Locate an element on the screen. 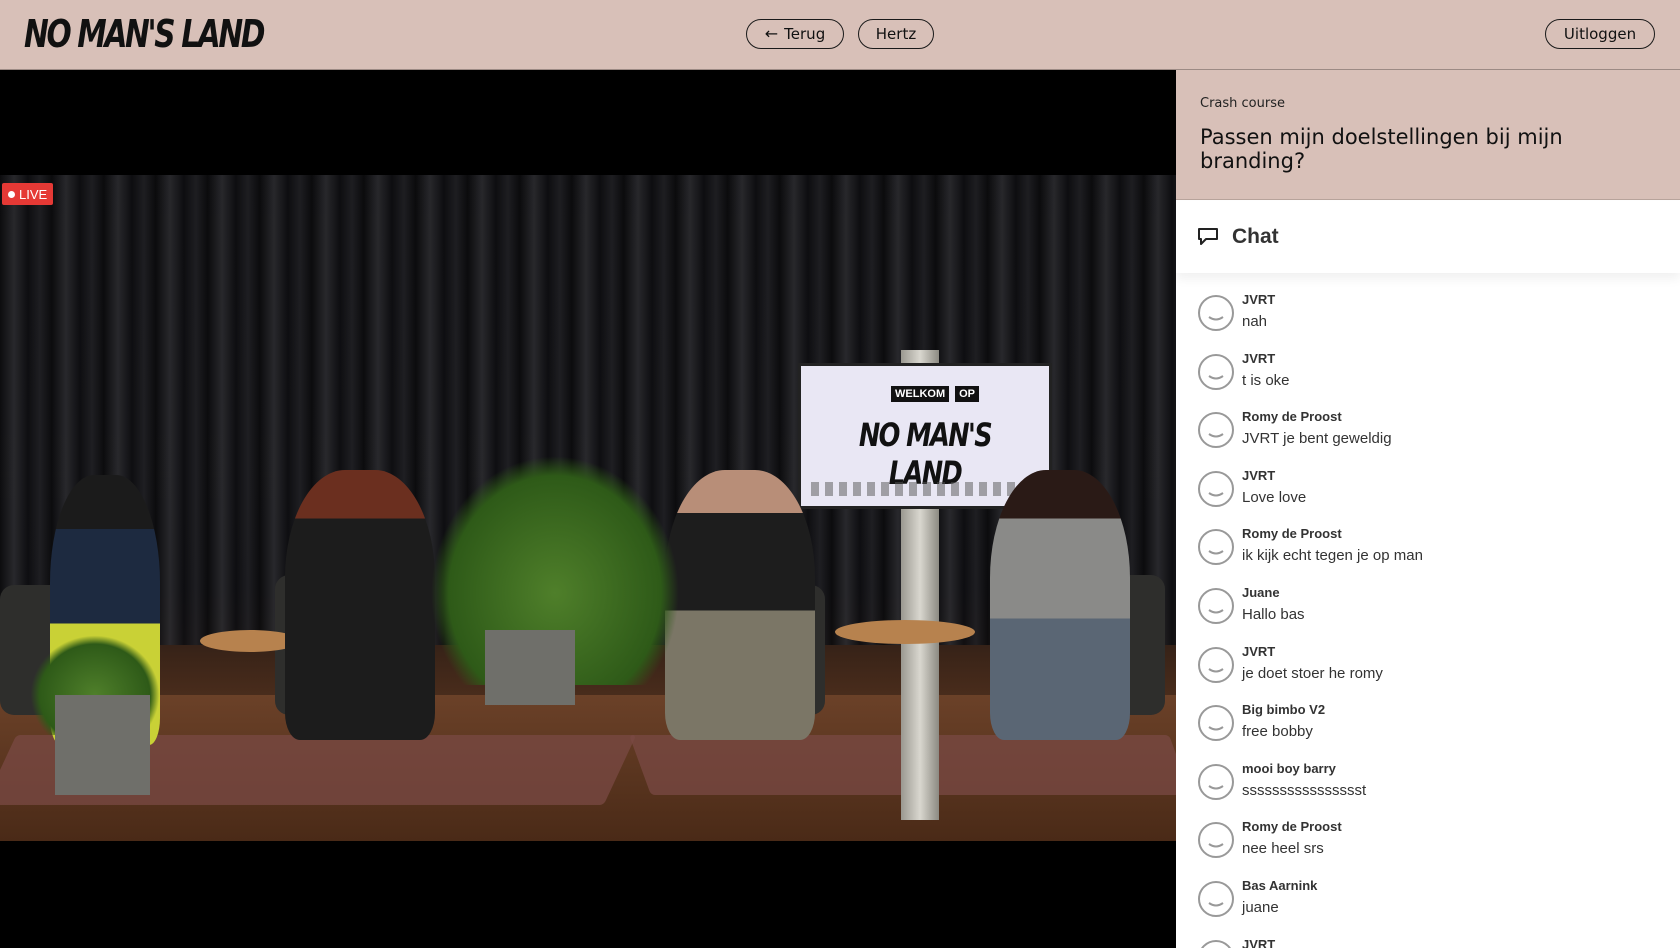  side-table is located at coordinates (905, 632).